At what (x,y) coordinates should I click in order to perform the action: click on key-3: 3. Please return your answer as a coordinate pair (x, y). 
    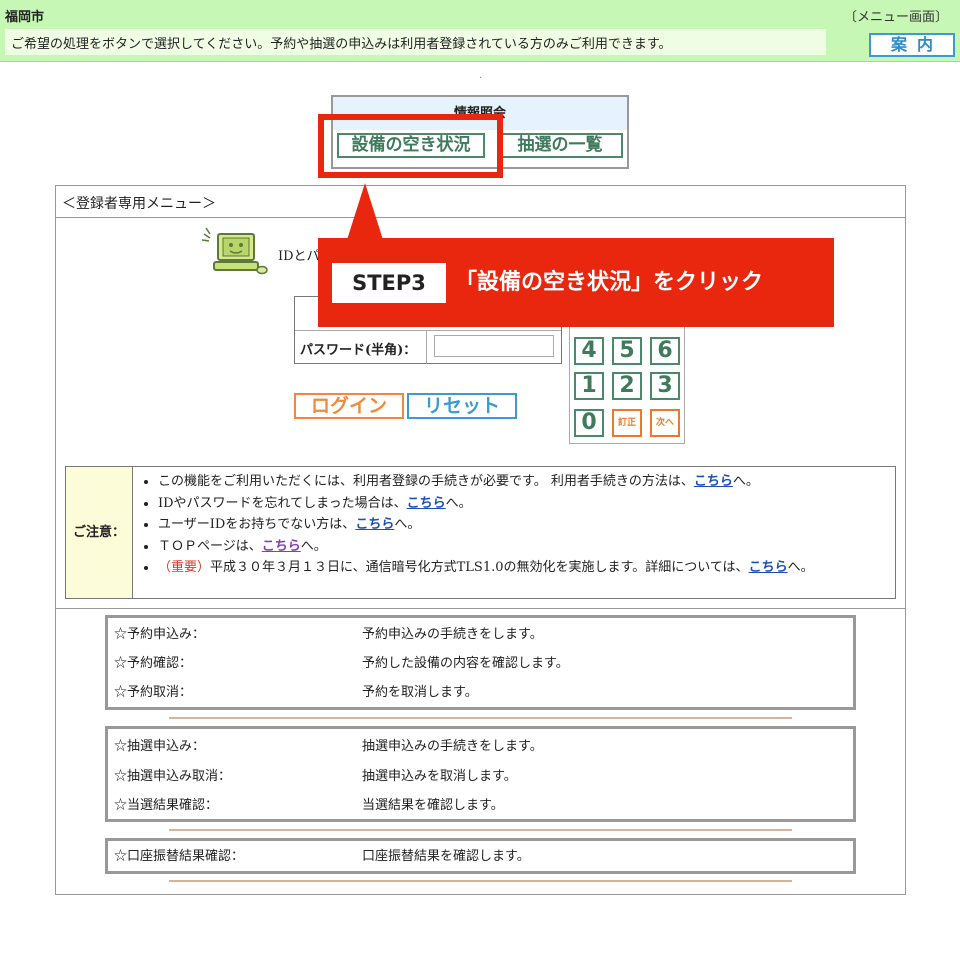
    Looking at the image, I should click on (665, 386).